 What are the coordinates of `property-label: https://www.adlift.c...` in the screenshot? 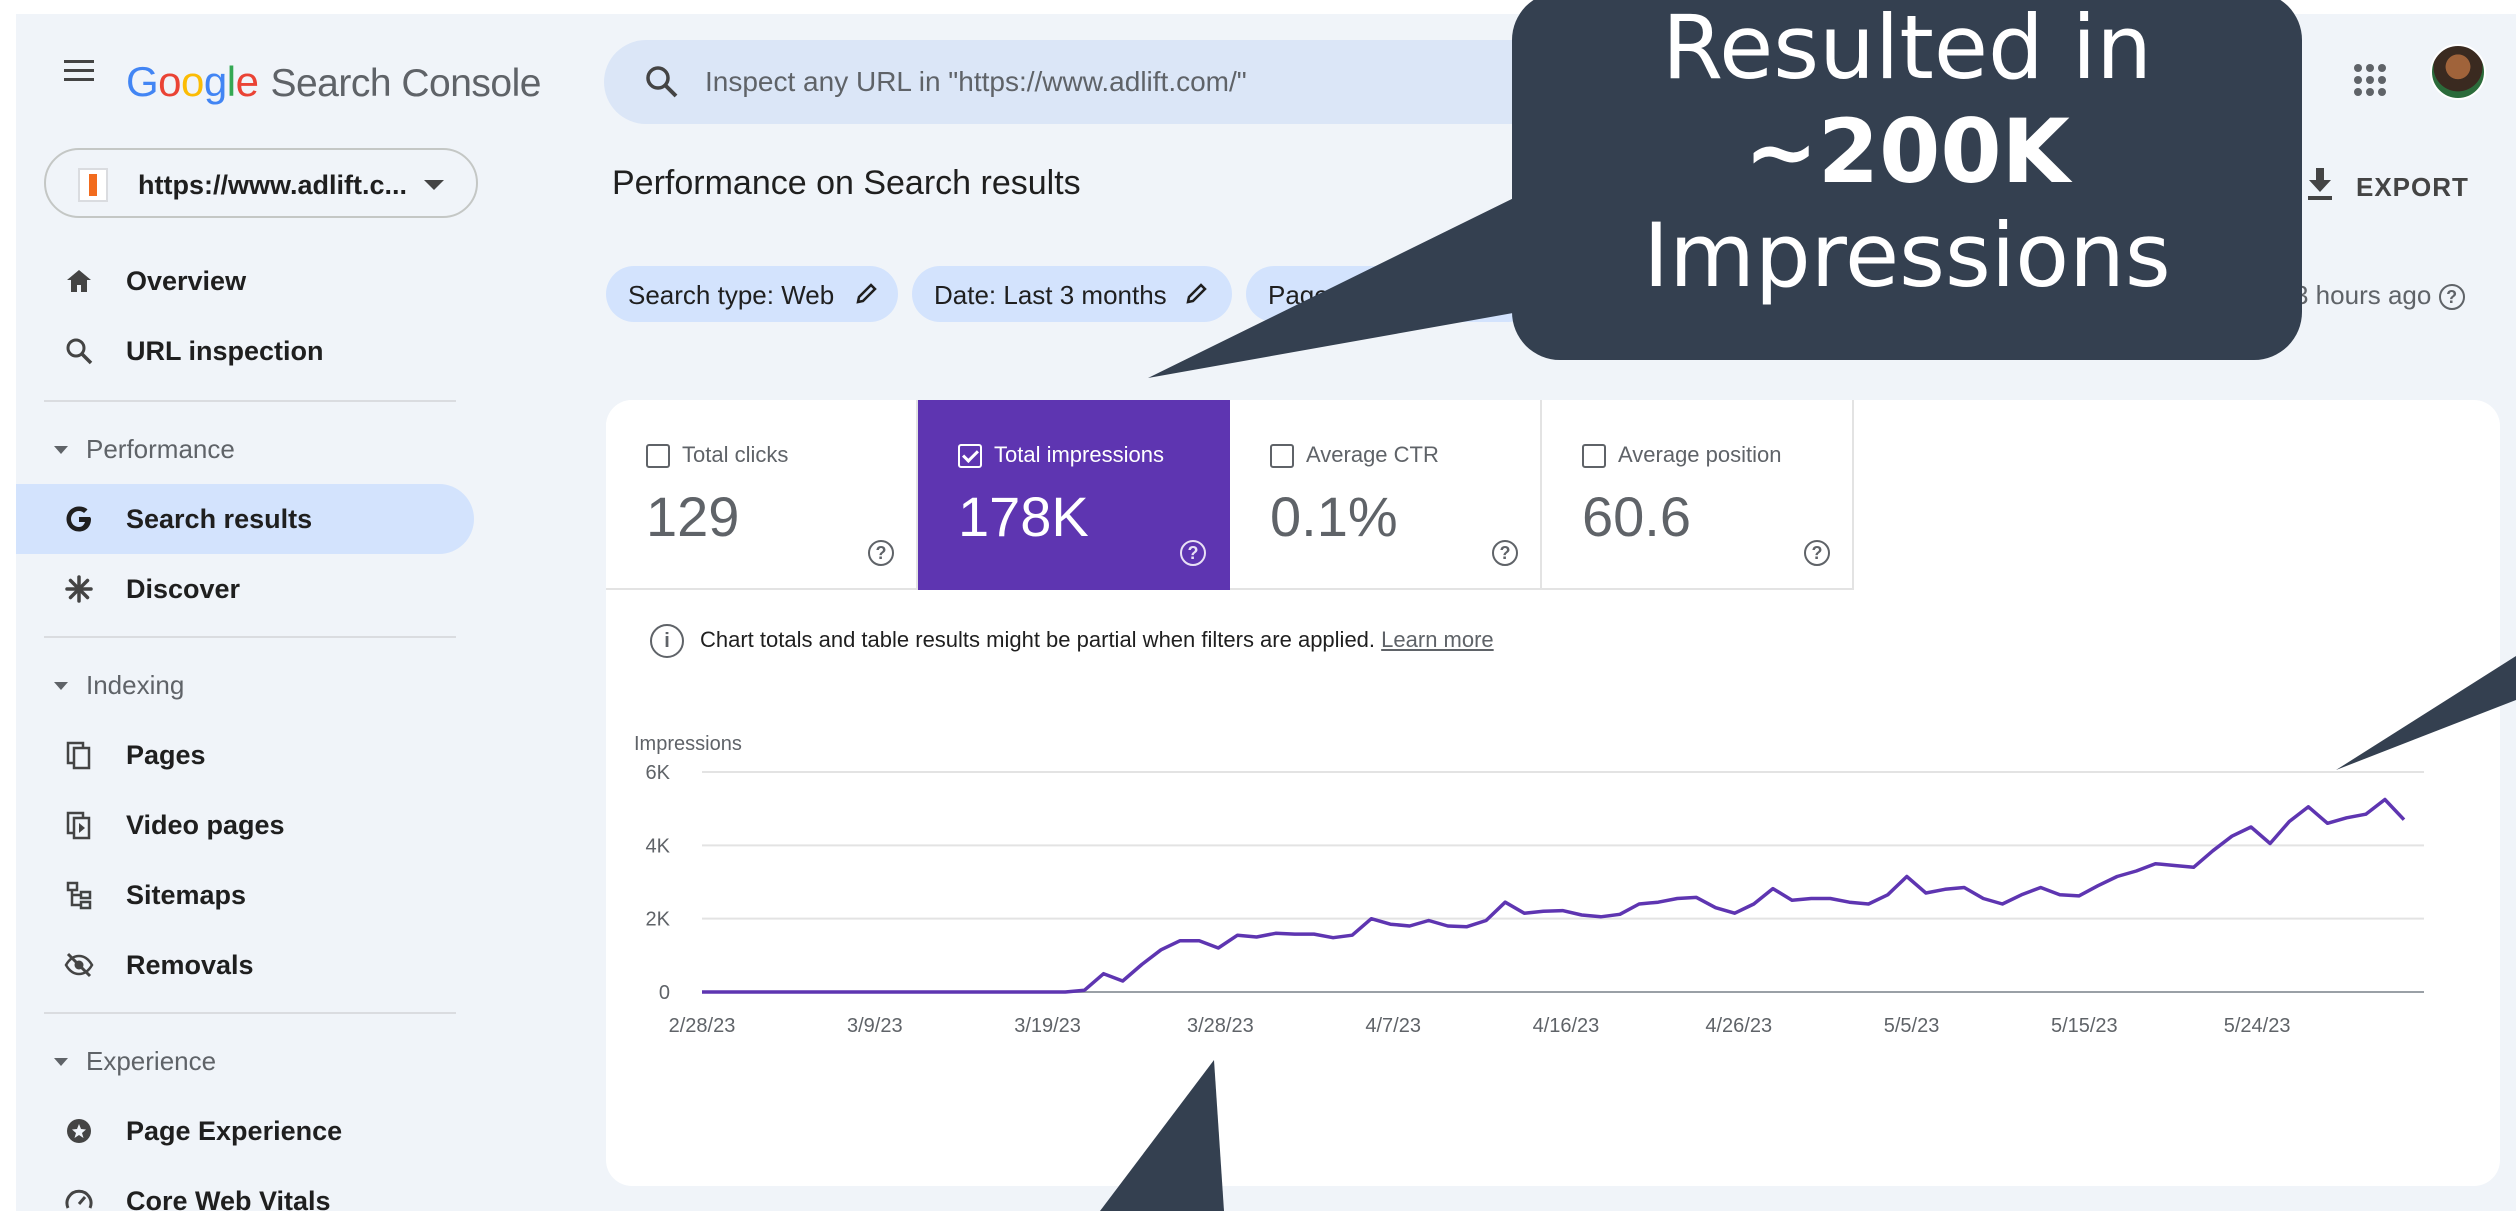 It's located at (272, 185).